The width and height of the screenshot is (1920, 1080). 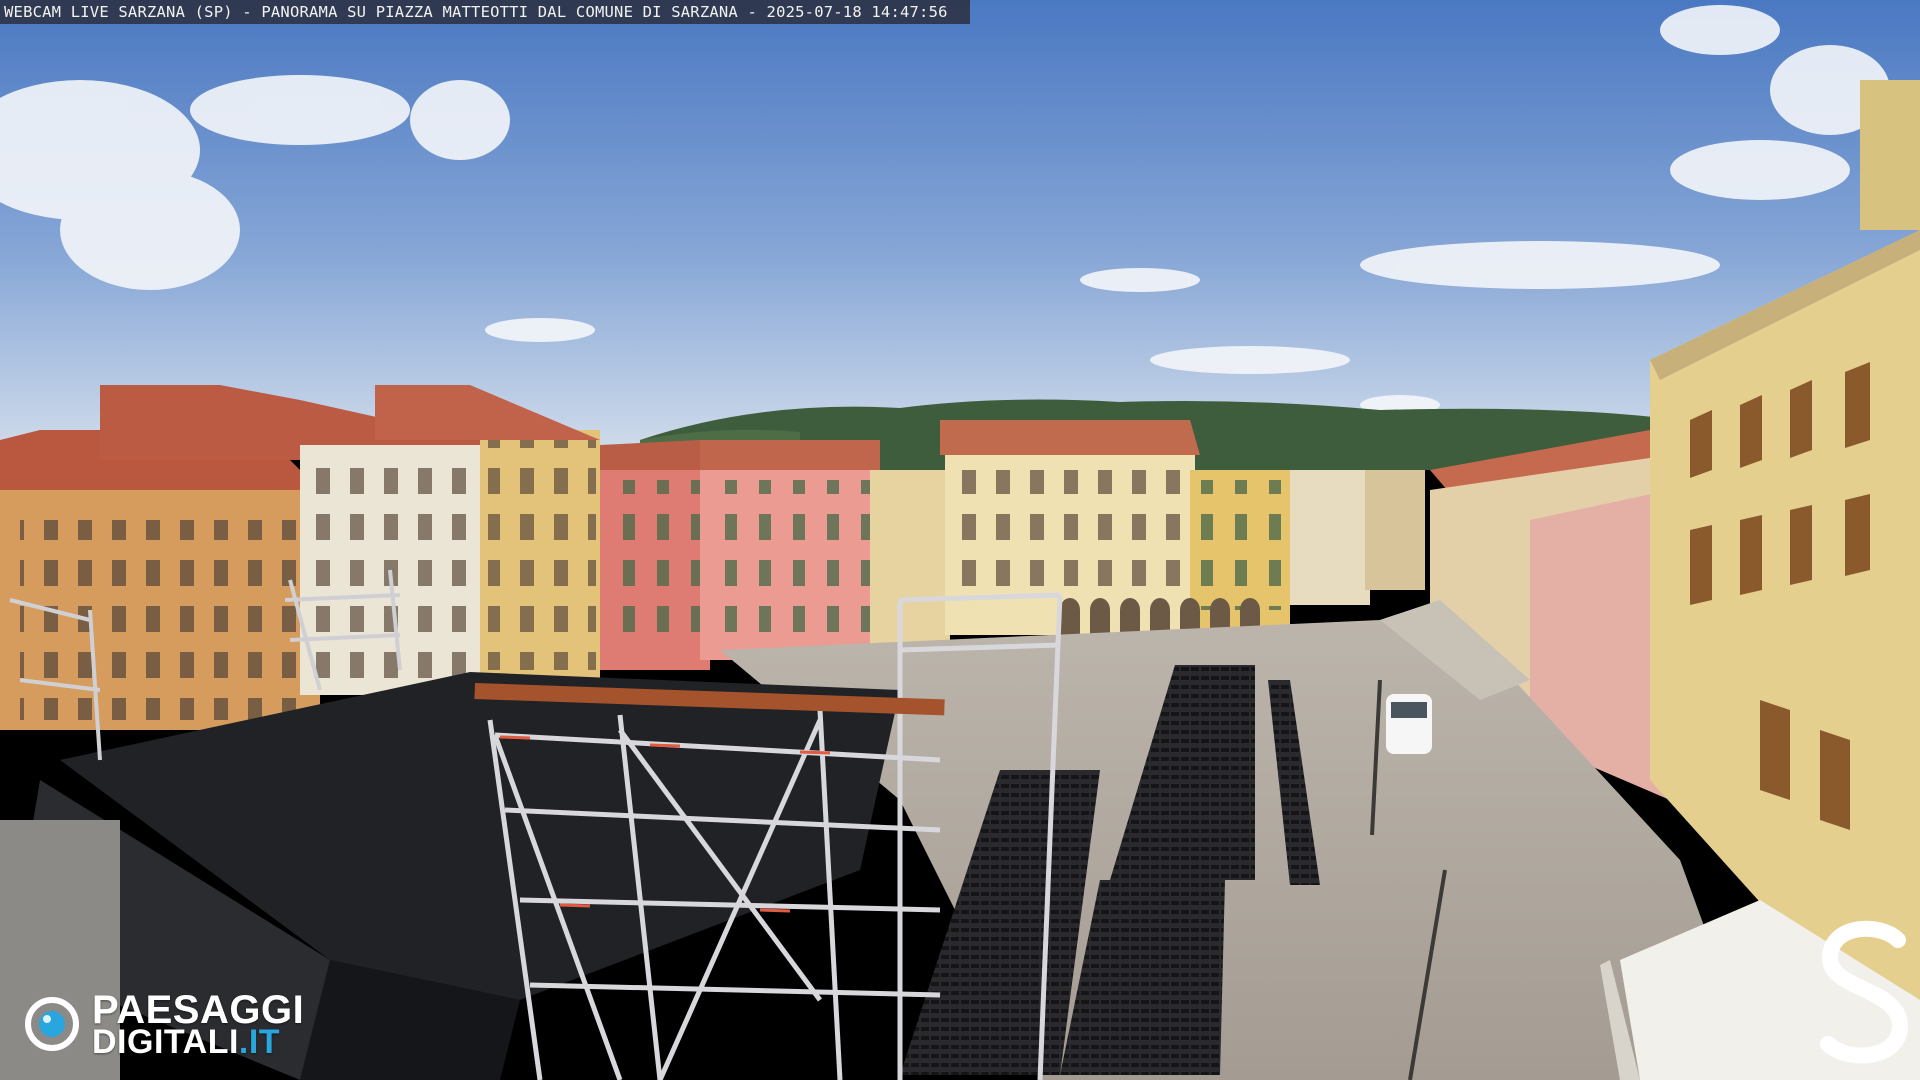 What do you see at coordinates (1409, 724) in the screenshot?
I see `white-van` at bounding box center [1409, 724].